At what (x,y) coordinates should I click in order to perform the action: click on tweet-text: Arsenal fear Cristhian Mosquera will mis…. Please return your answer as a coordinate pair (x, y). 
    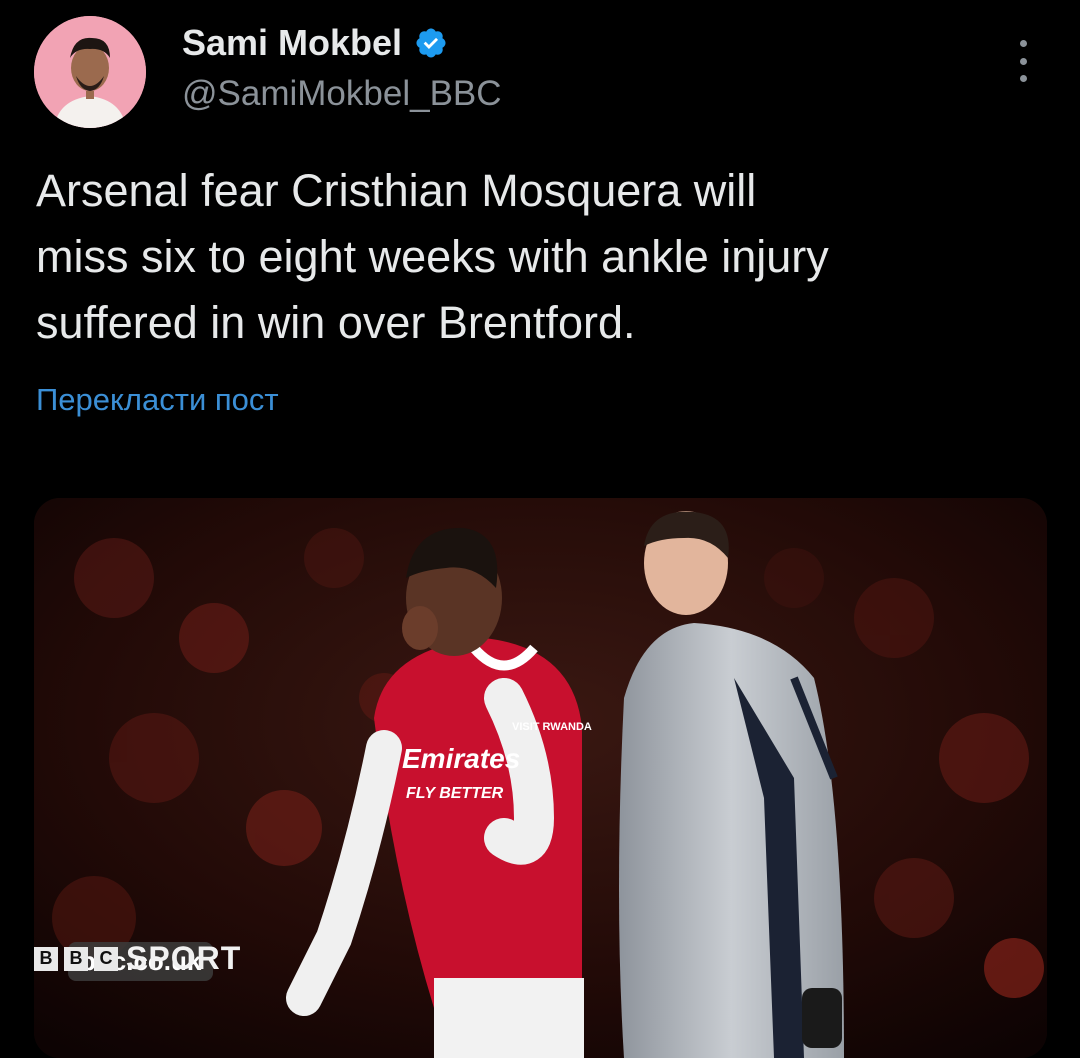
    Looking at the image, I should click on (432, 256).